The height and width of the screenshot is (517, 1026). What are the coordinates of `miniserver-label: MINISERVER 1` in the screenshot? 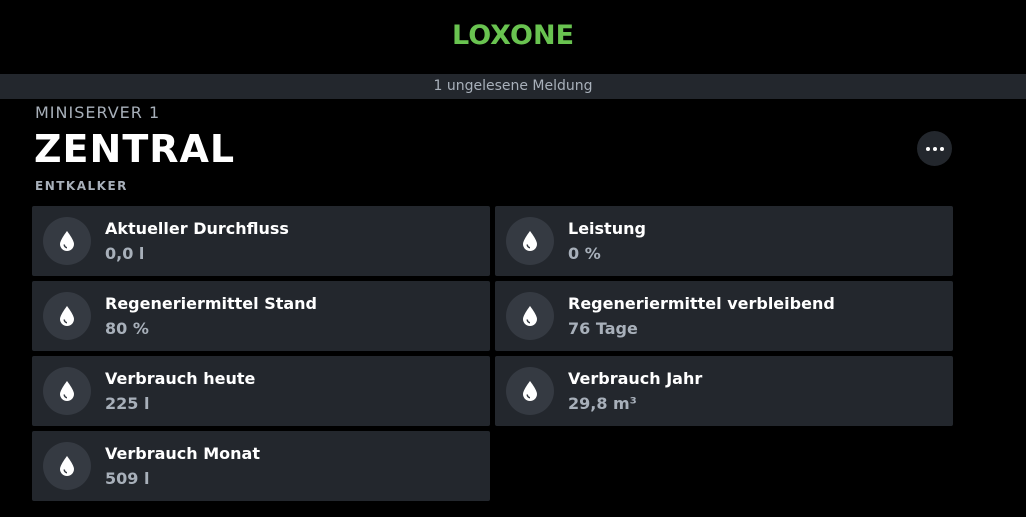 It's located at (98, 112).